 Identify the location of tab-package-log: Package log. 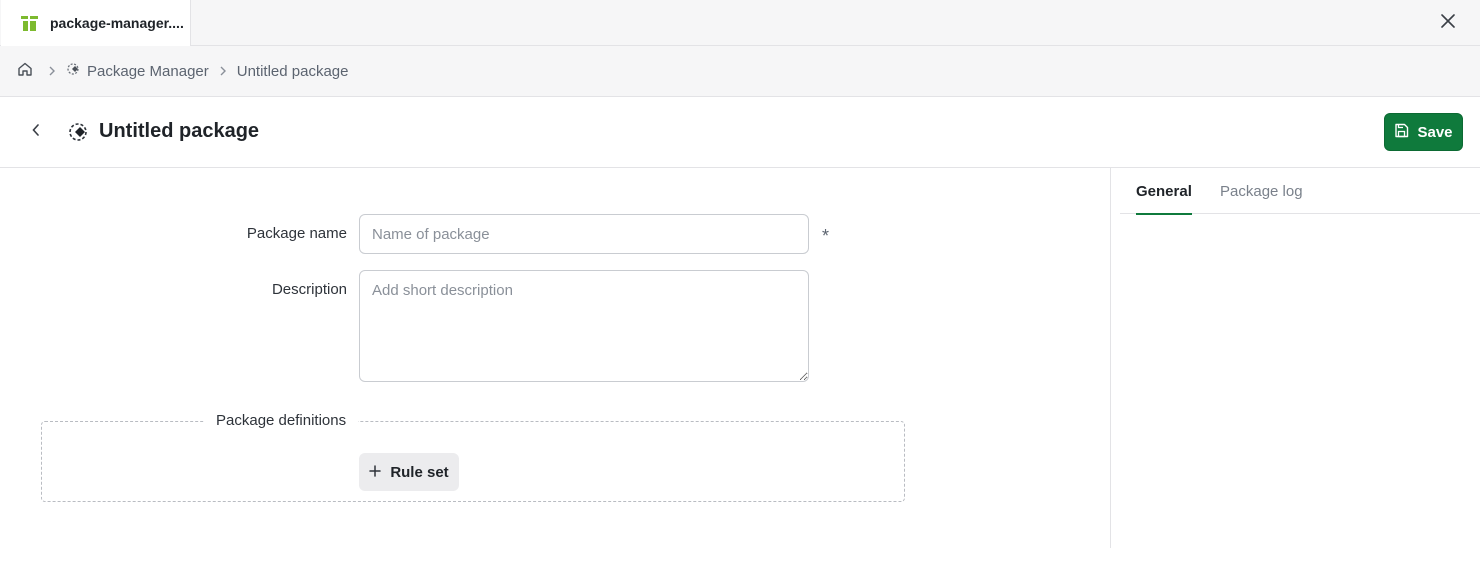
(1261, 191).